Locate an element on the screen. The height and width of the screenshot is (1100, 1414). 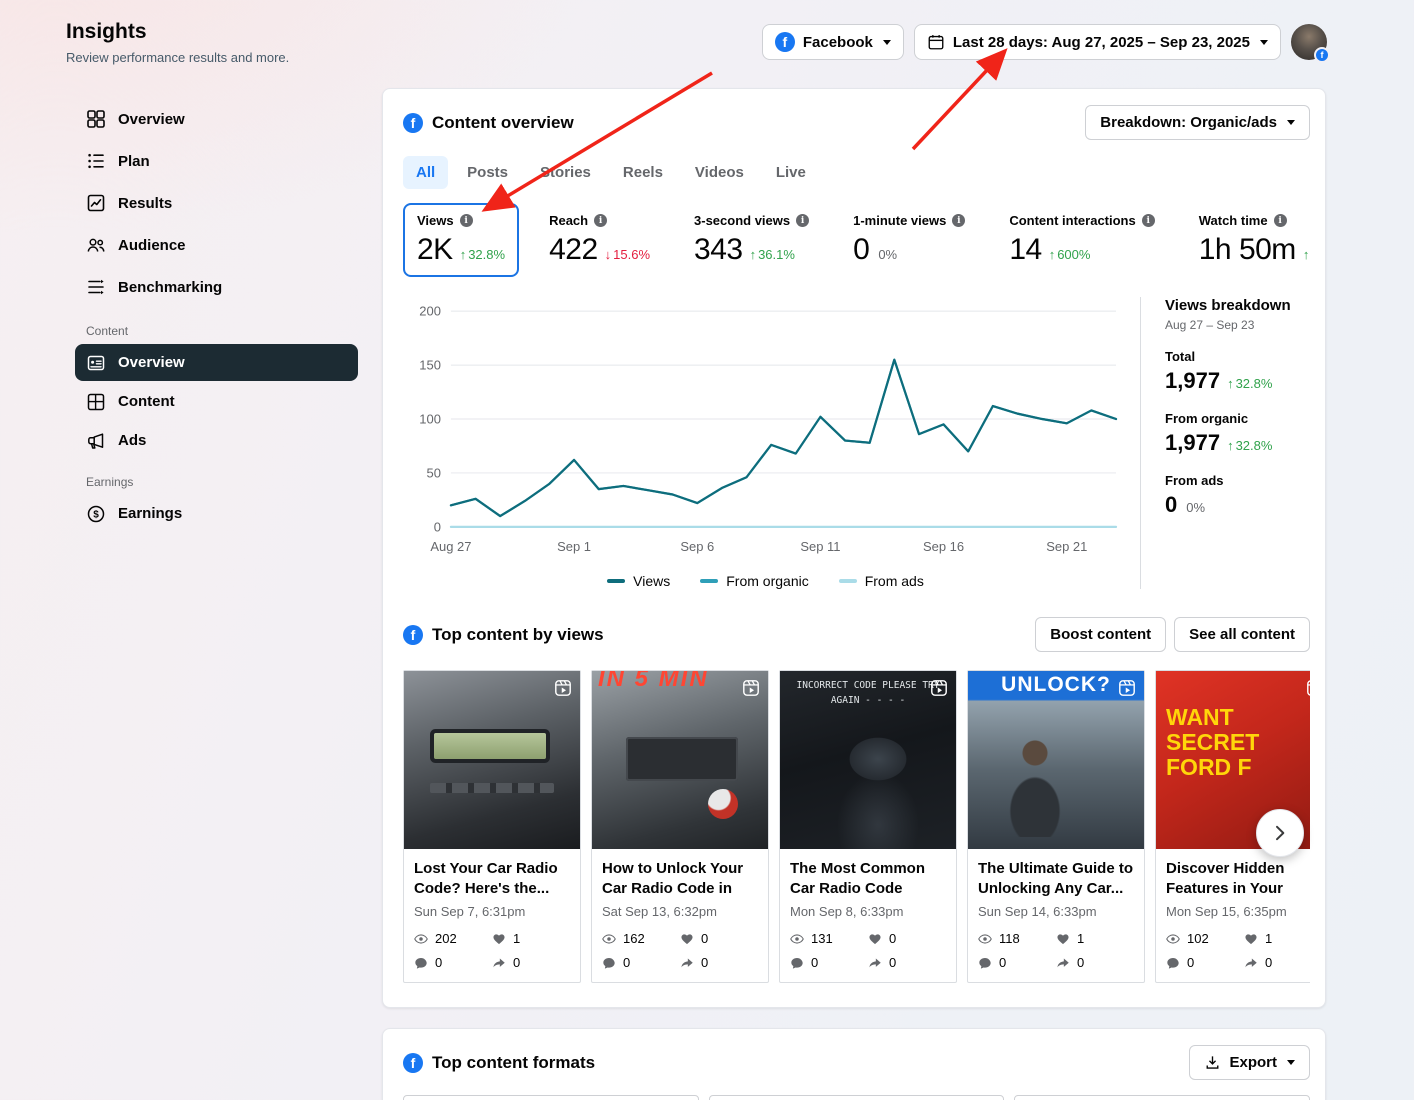
tab-all: All is located at coordinates (426, 172).